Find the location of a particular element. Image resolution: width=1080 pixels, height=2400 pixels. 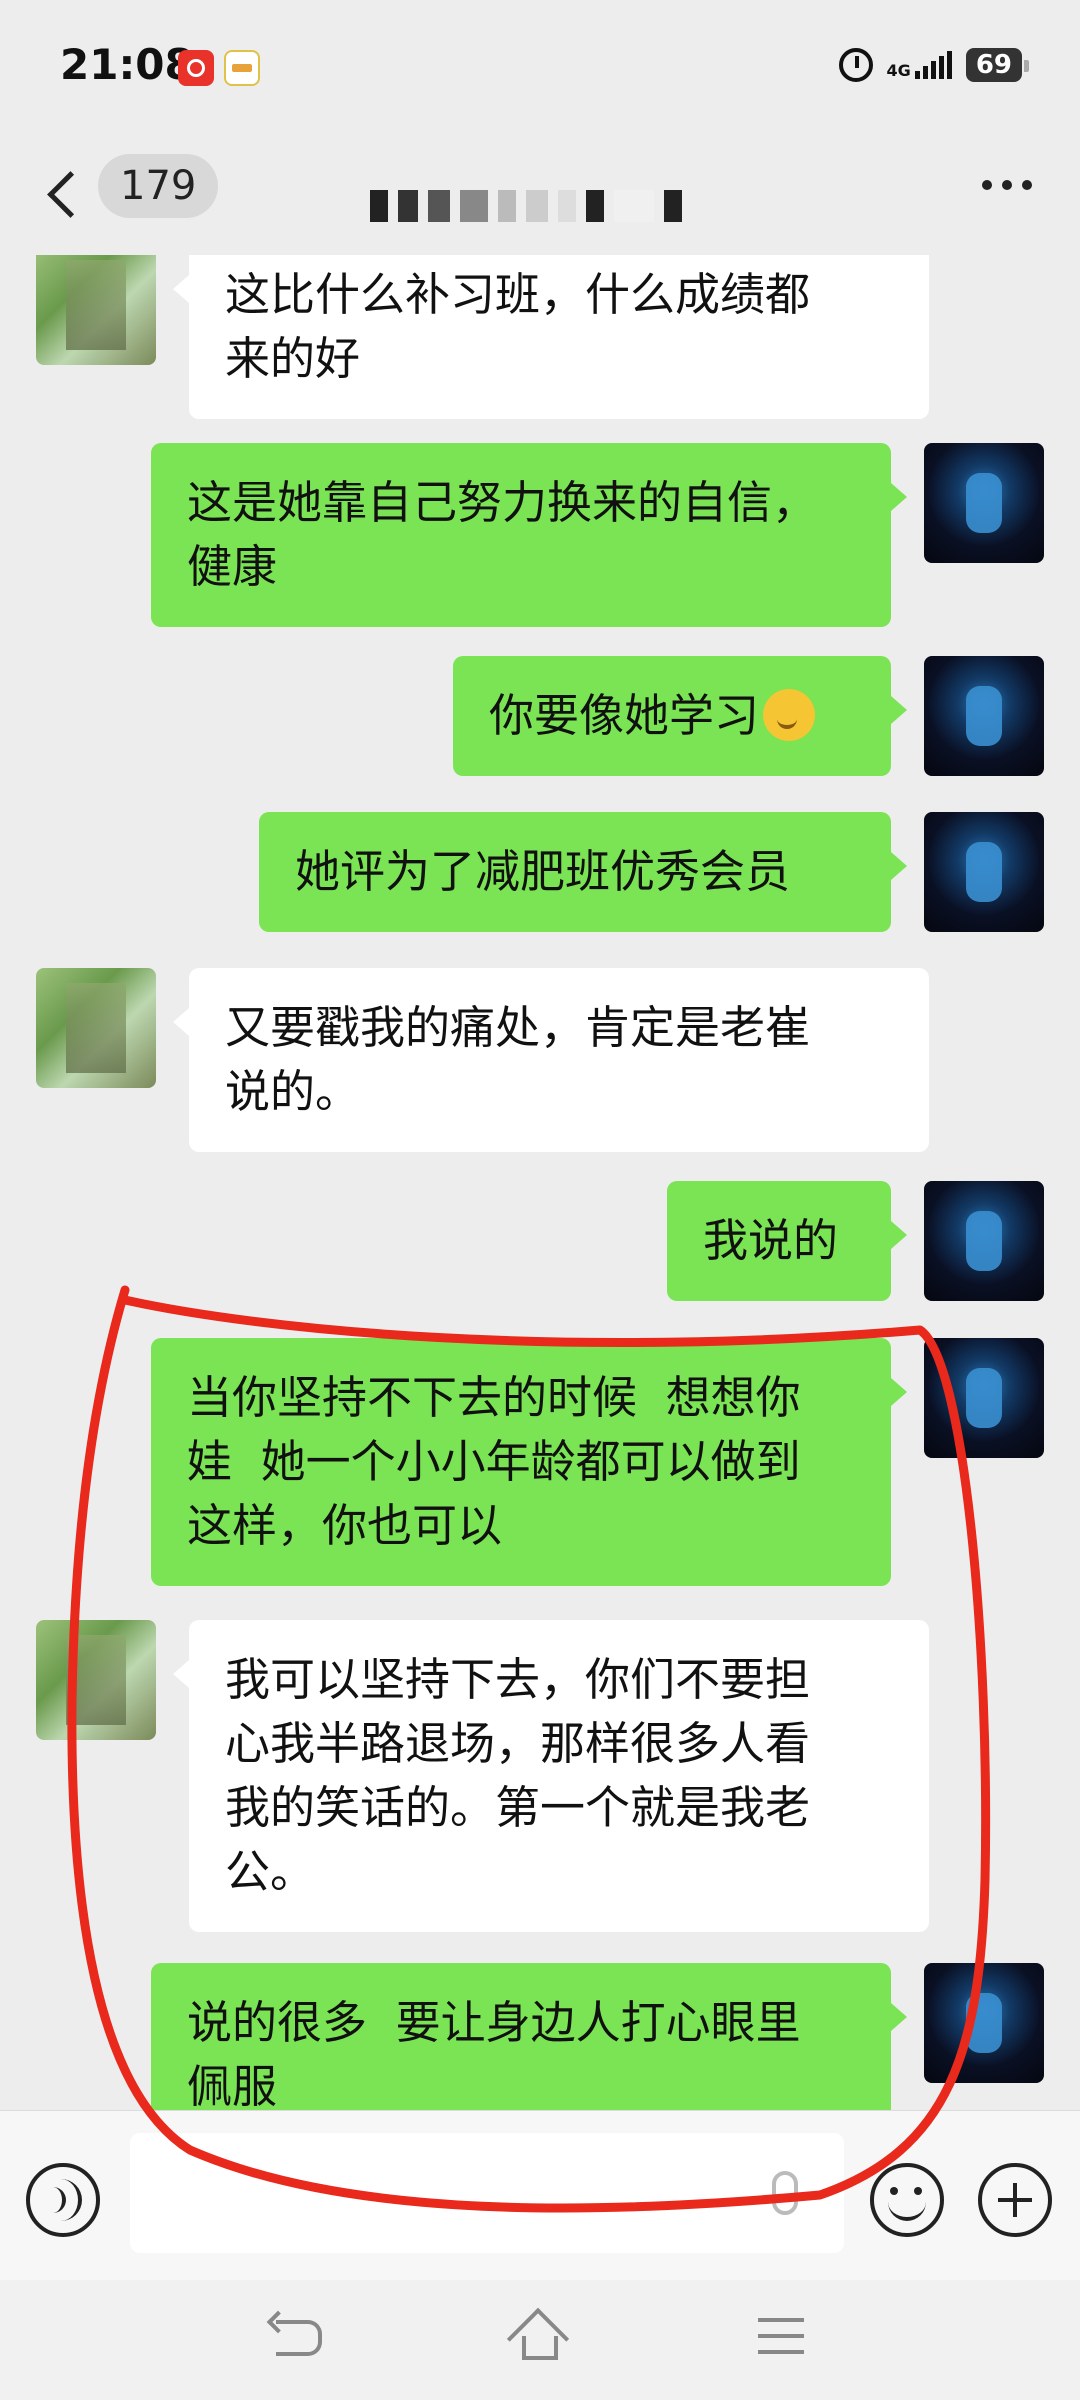

signal-icon: 4G is located at coordinates (919, 65).